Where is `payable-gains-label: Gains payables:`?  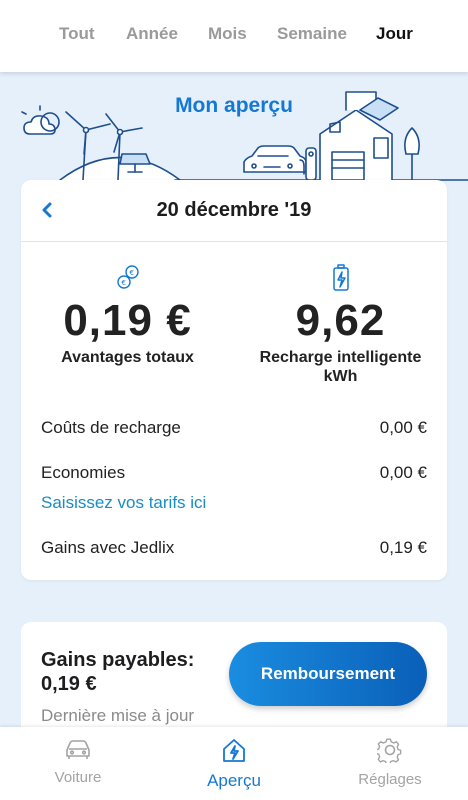
payable-gains-label: Gains payables: is located at coordinates (118, 660).